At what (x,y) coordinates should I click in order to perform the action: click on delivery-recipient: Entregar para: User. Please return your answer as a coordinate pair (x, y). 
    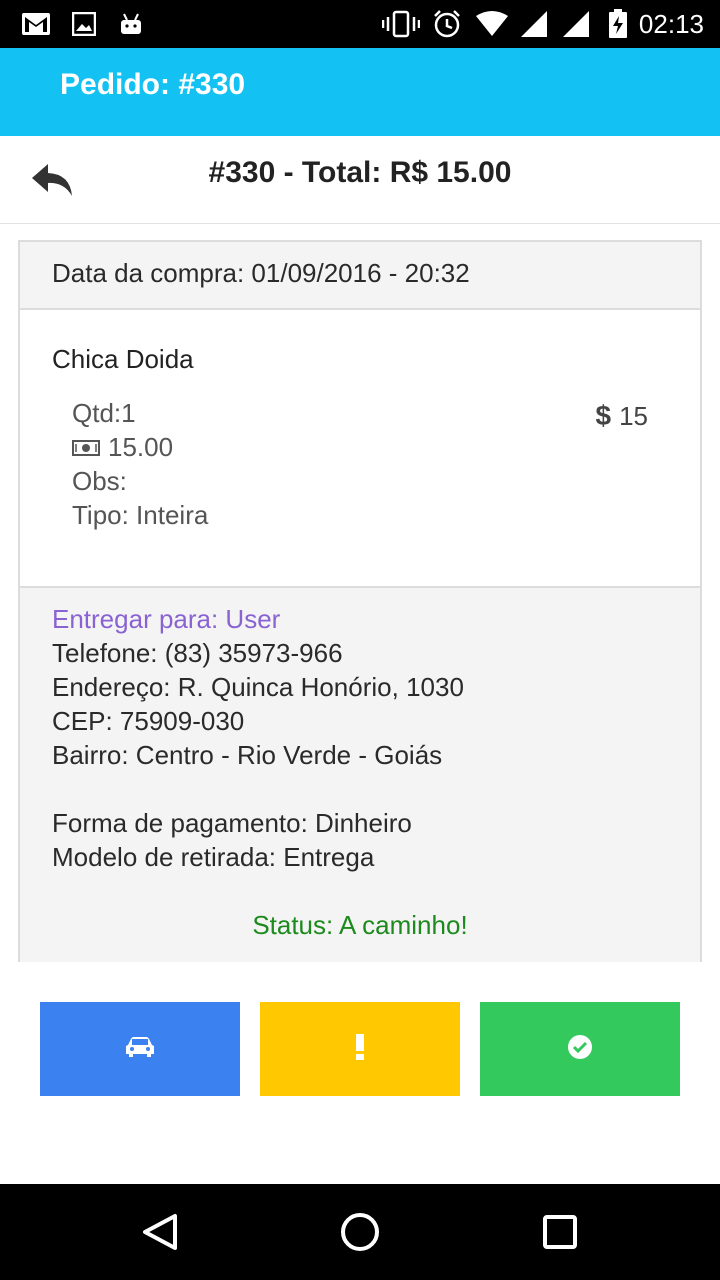
    Looking at the image, I should click on (166, 619).